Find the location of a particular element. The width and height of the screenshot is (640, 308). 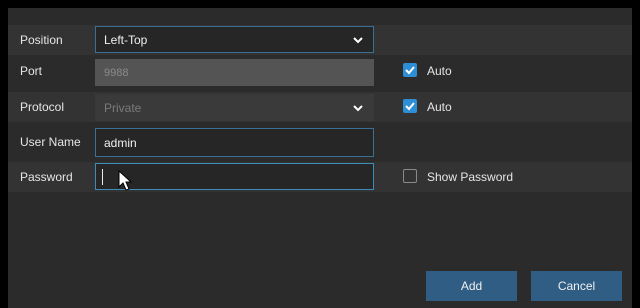

port-row: Port 9988 Auto is located at coordinates (320, 71).